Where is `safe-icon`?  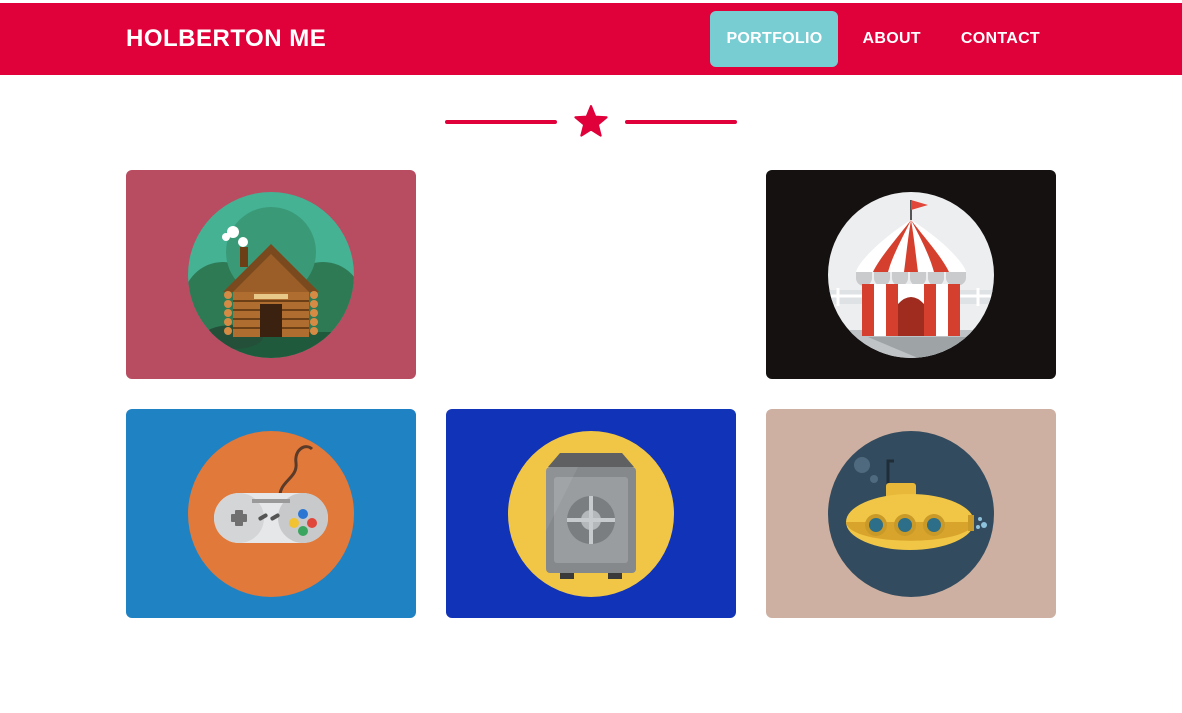
safe-icon is located at coordinates (591, 514).